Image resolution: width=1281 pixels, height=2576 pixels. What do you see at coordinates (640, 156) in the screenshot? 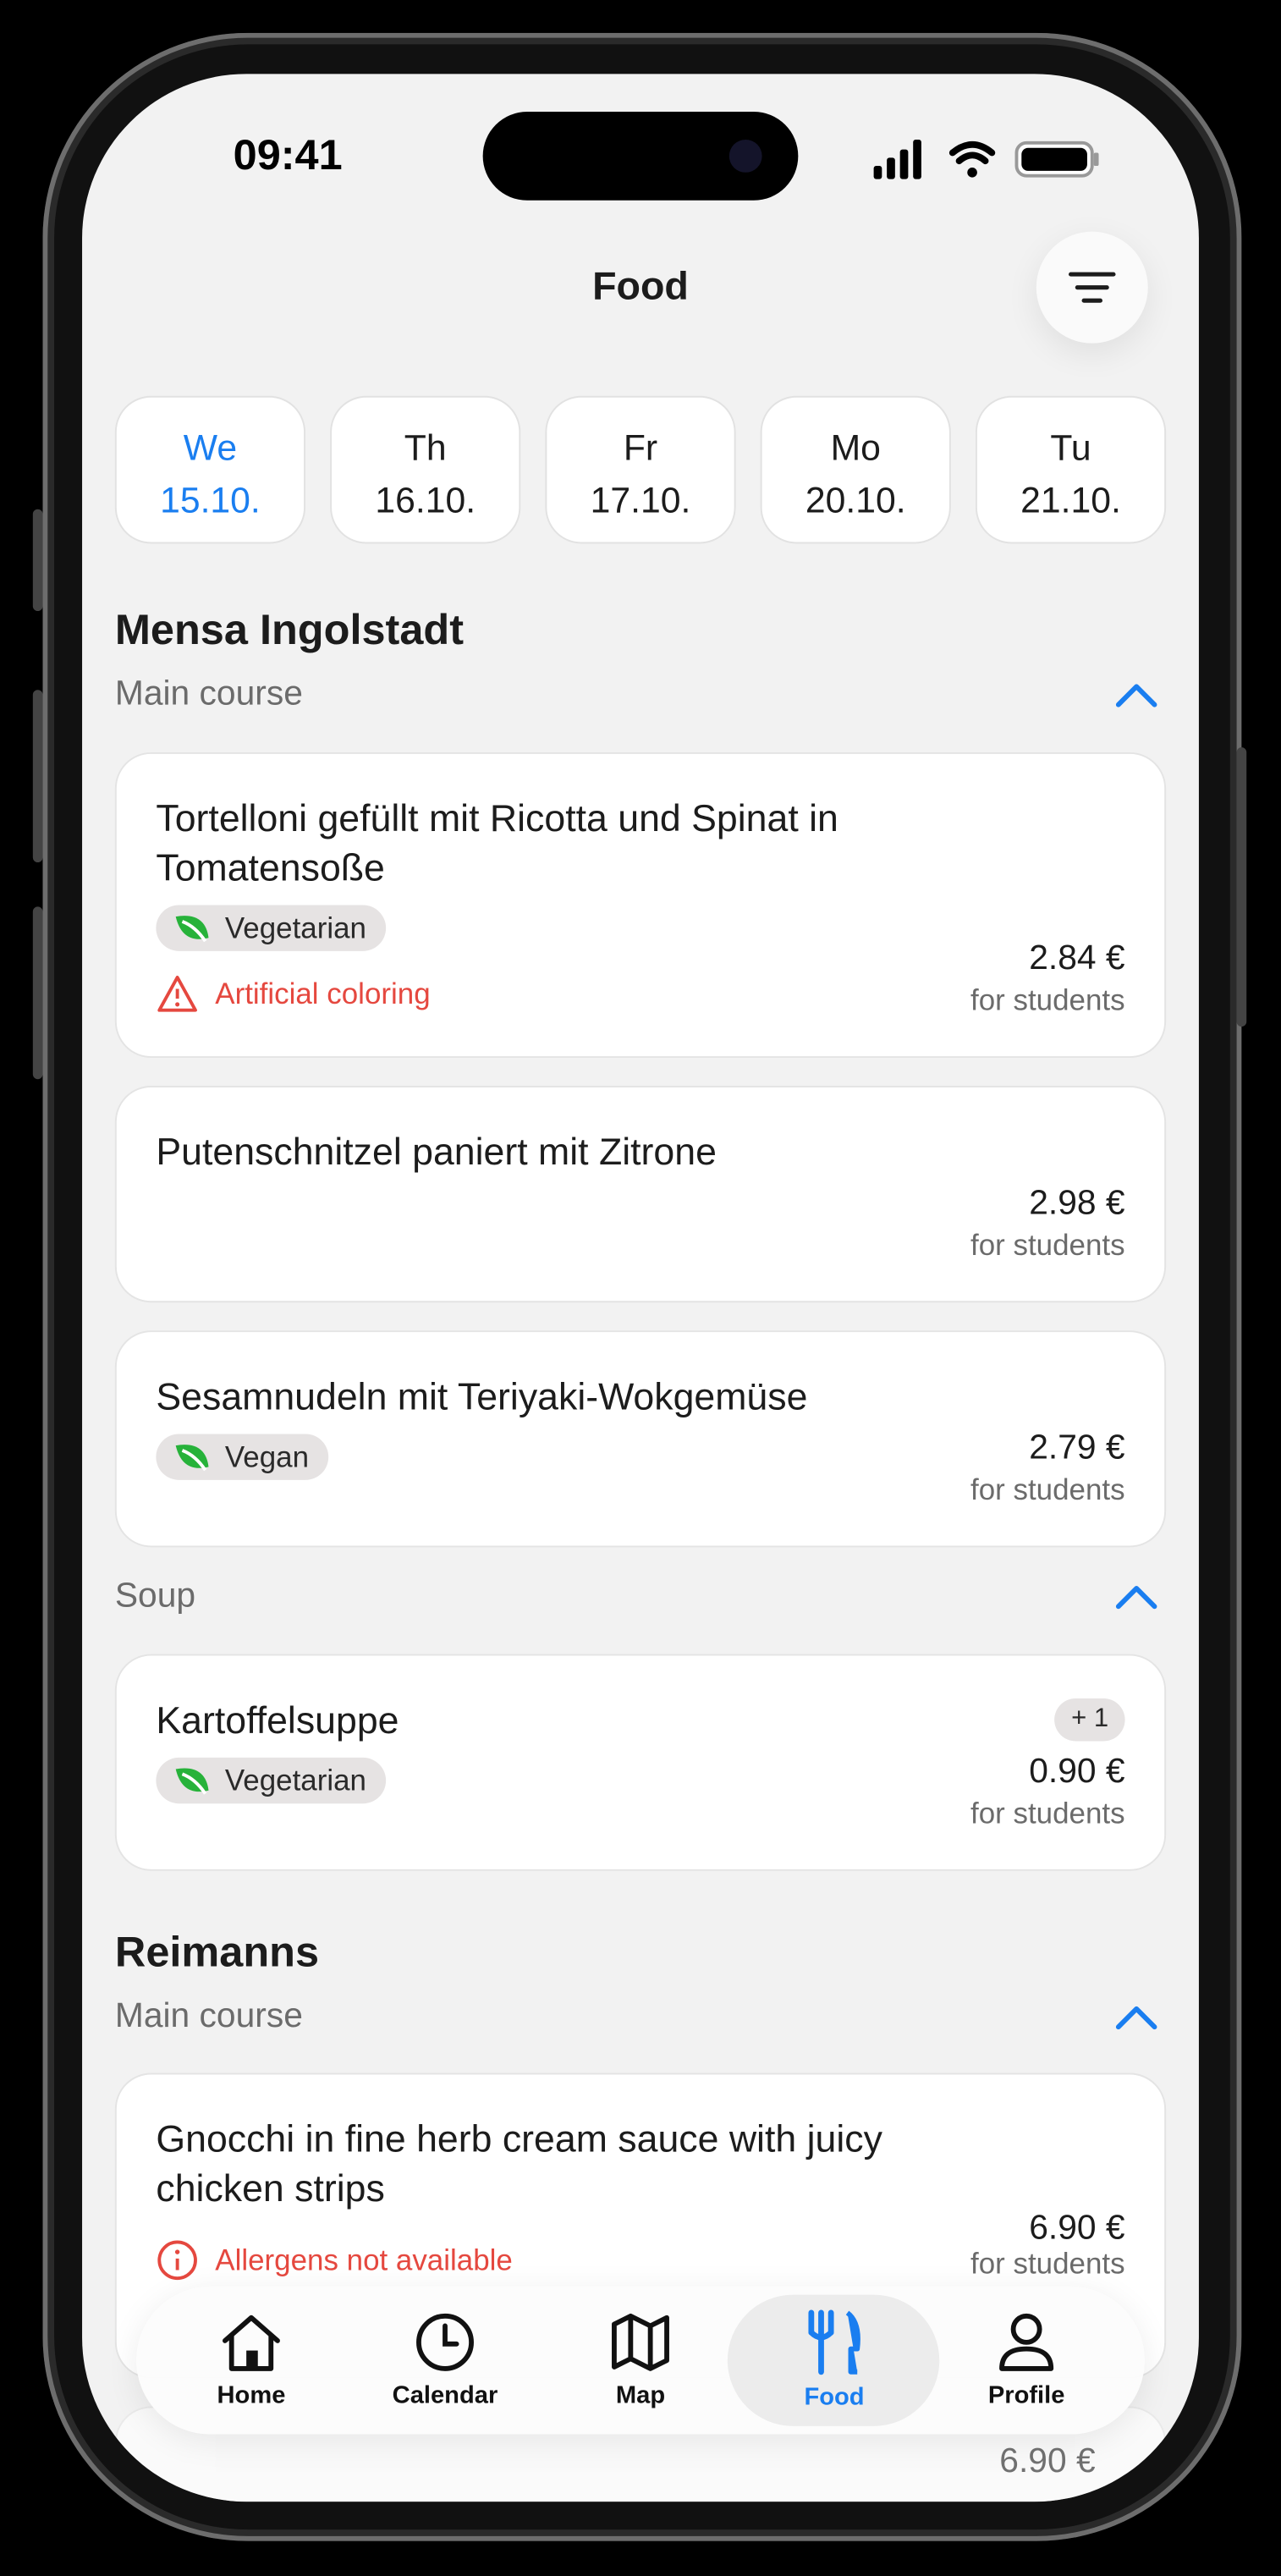
I see `dynamic-island` at bounding box center [640, 156].